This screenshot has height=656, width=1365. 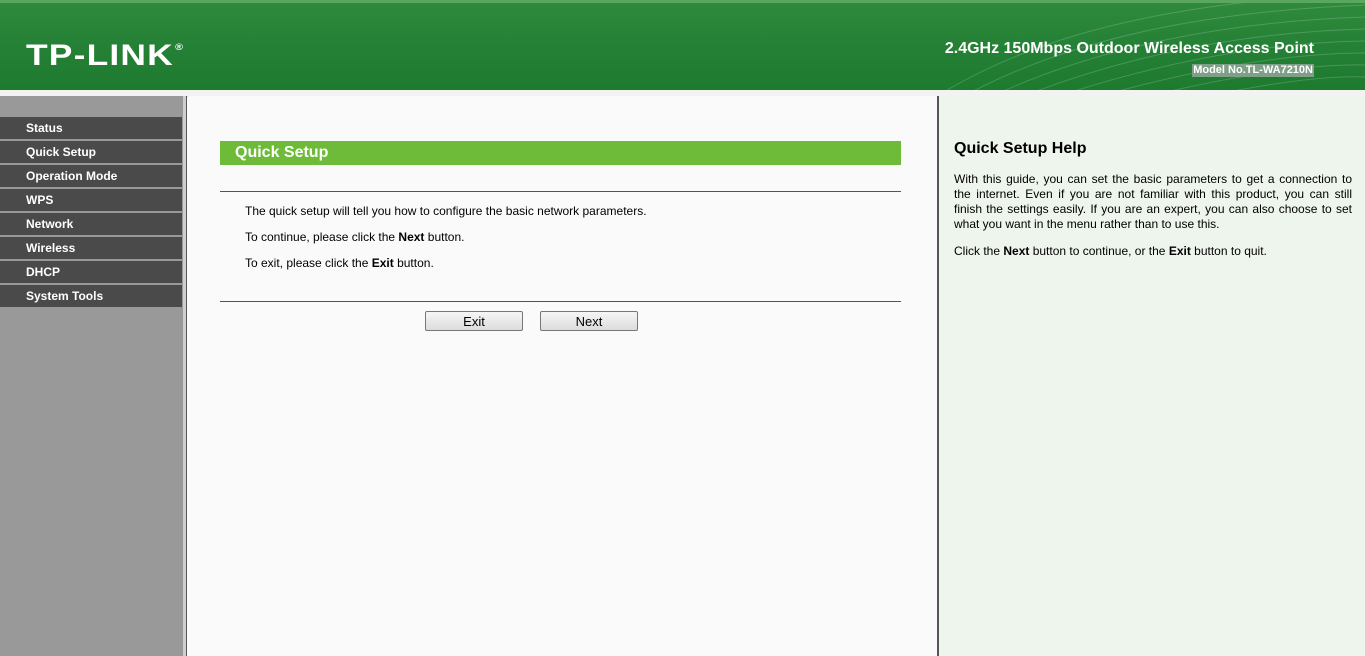 What do you see at coordinates (560, 153) in the screenshot?
I see `section-title: Quick Setup` at bounding box center [560, 153].